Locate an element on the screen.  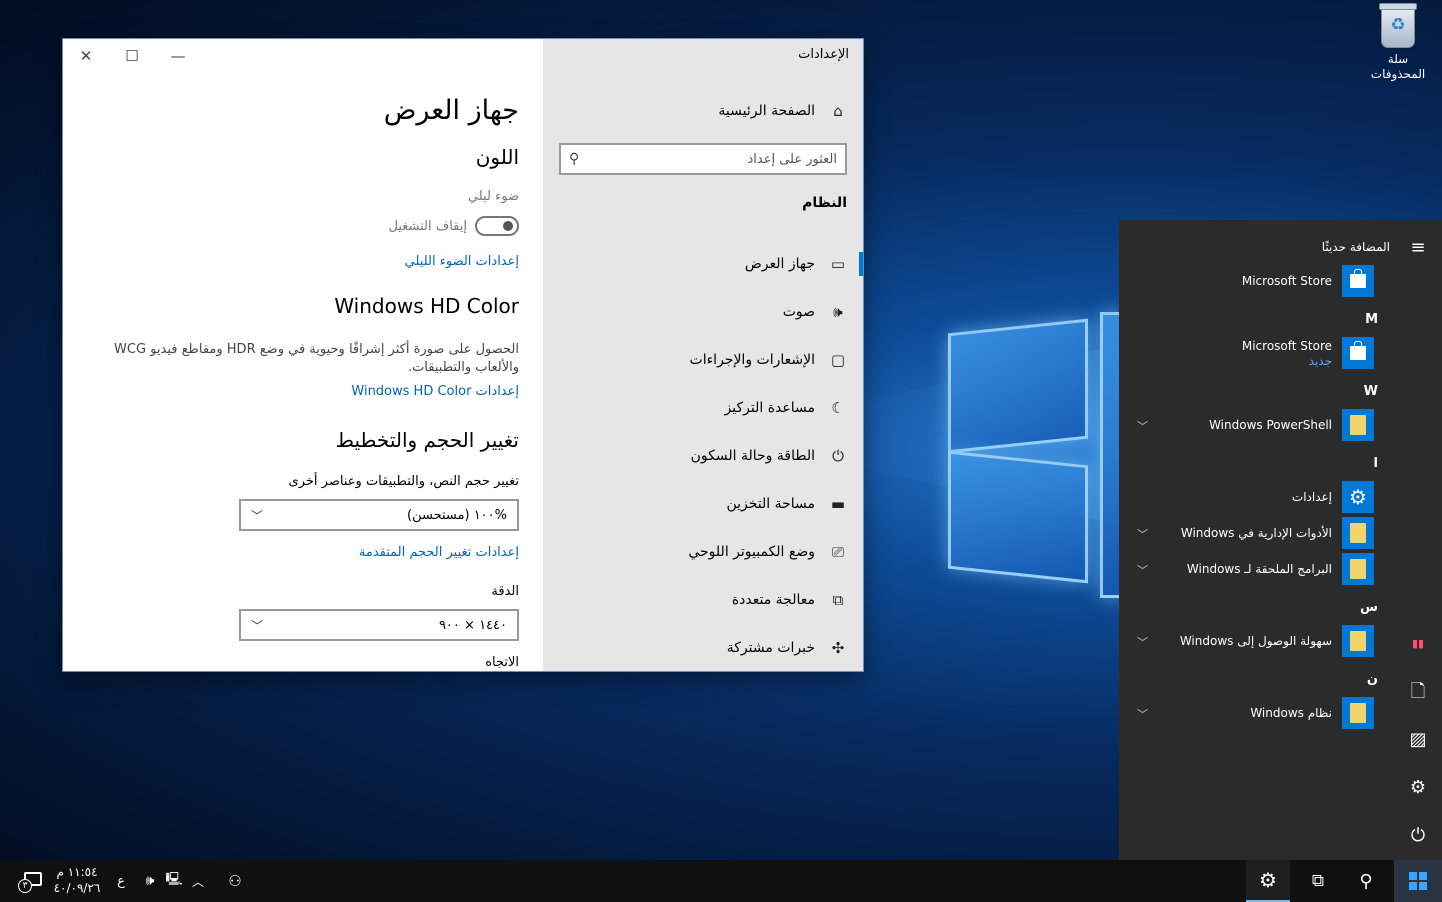
resolution-dropdown: ١٤٤٠ × ٩٠٠ ﹀ is located at coordinates (379, 625).